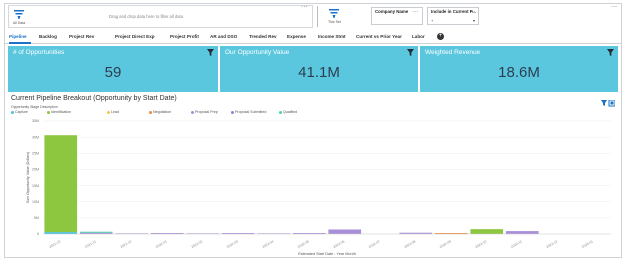 This screenshot has width=626, height=261. What do you see at coordinates (125, 244) in the screenshot?
I see `x-tick-label: 2021-12` at bounding box center [125, 244].